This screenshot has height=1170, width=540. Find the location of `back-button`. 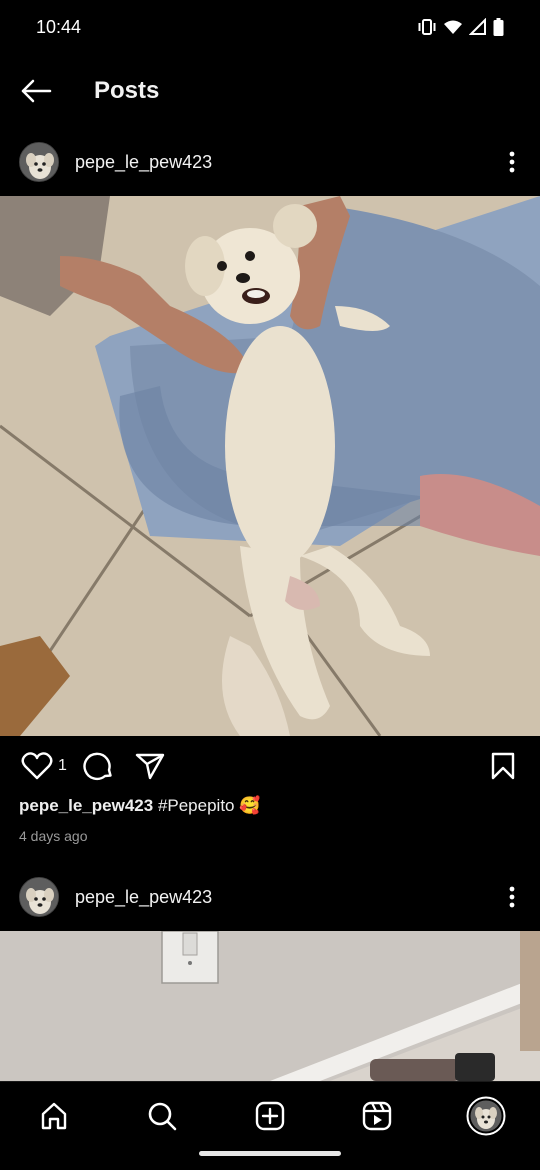

back-button is located at coordinates (36, 91).